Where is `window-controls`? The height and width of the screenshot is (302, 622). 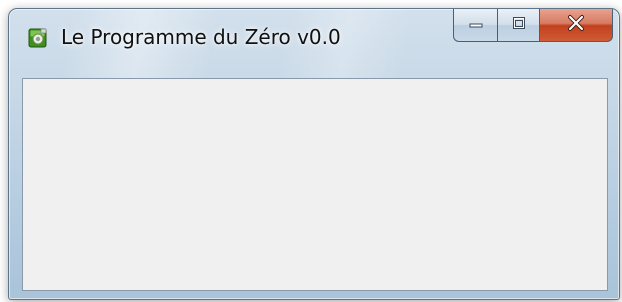 window-controls is located at coordinates (533, 28).